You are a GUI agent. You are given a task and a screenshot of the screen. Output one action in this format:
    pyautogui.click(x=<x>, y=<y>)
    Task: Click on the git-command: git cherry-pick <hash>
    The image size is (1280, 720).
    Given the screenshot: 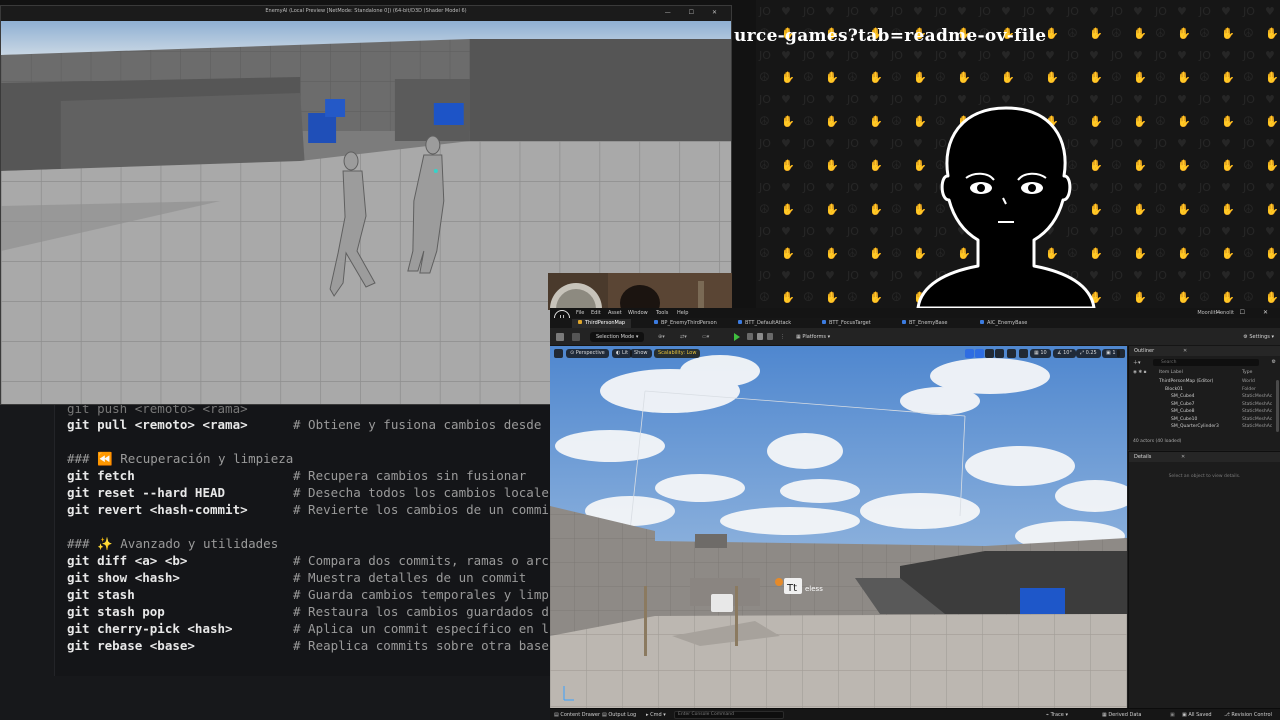 What is the action you would take?
    pyautogui.click(x=150, y=628)
    